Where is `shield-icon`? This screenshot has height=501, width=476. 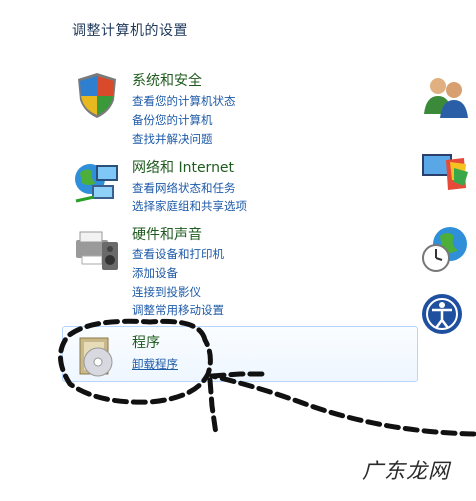
shield-icon is located at coordinates (97, 95).